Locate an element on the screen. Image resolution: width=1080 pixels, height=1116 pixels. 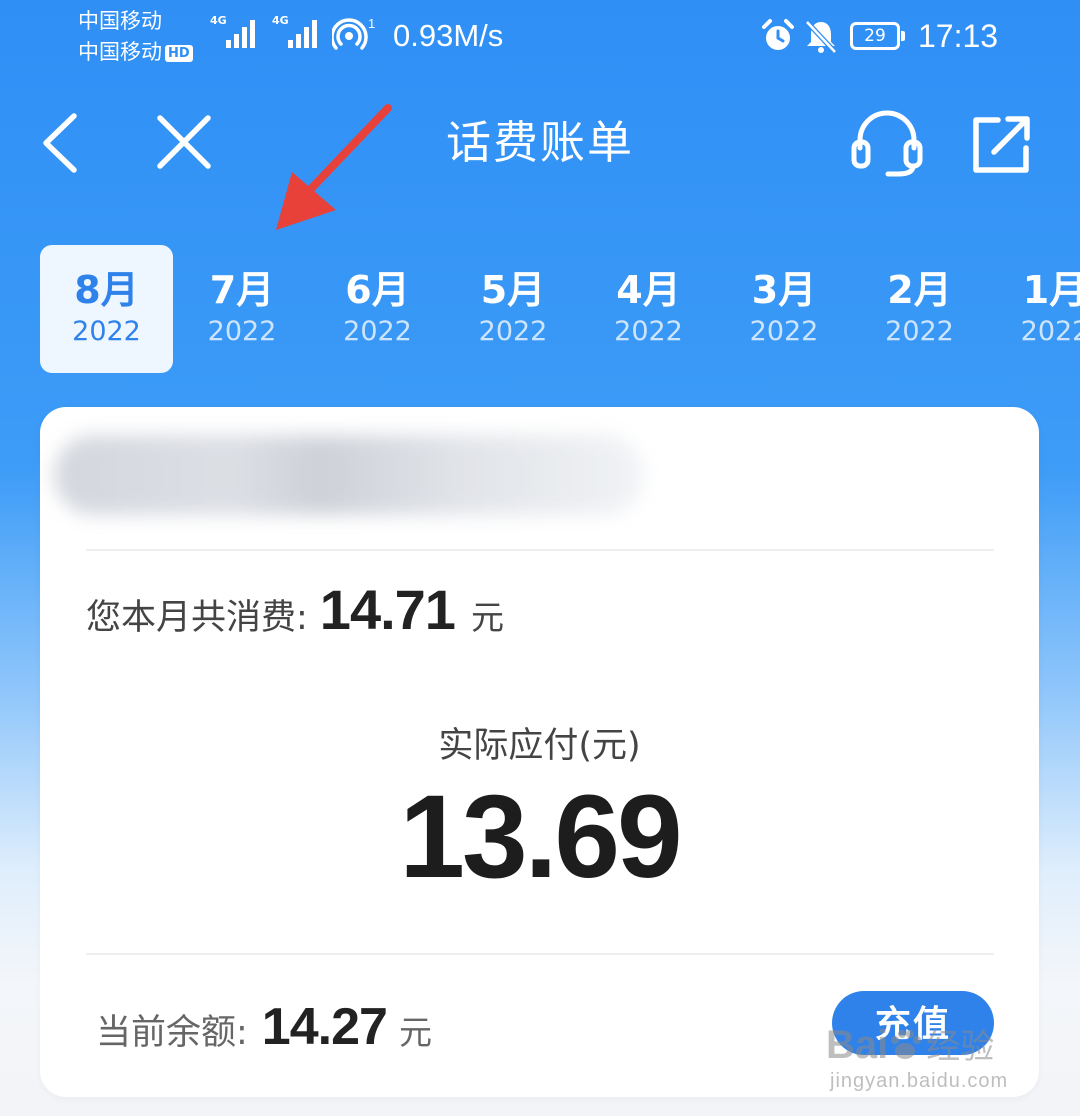
carrier-2-row: 中国移动 HD is located at coordinates (135, 52).